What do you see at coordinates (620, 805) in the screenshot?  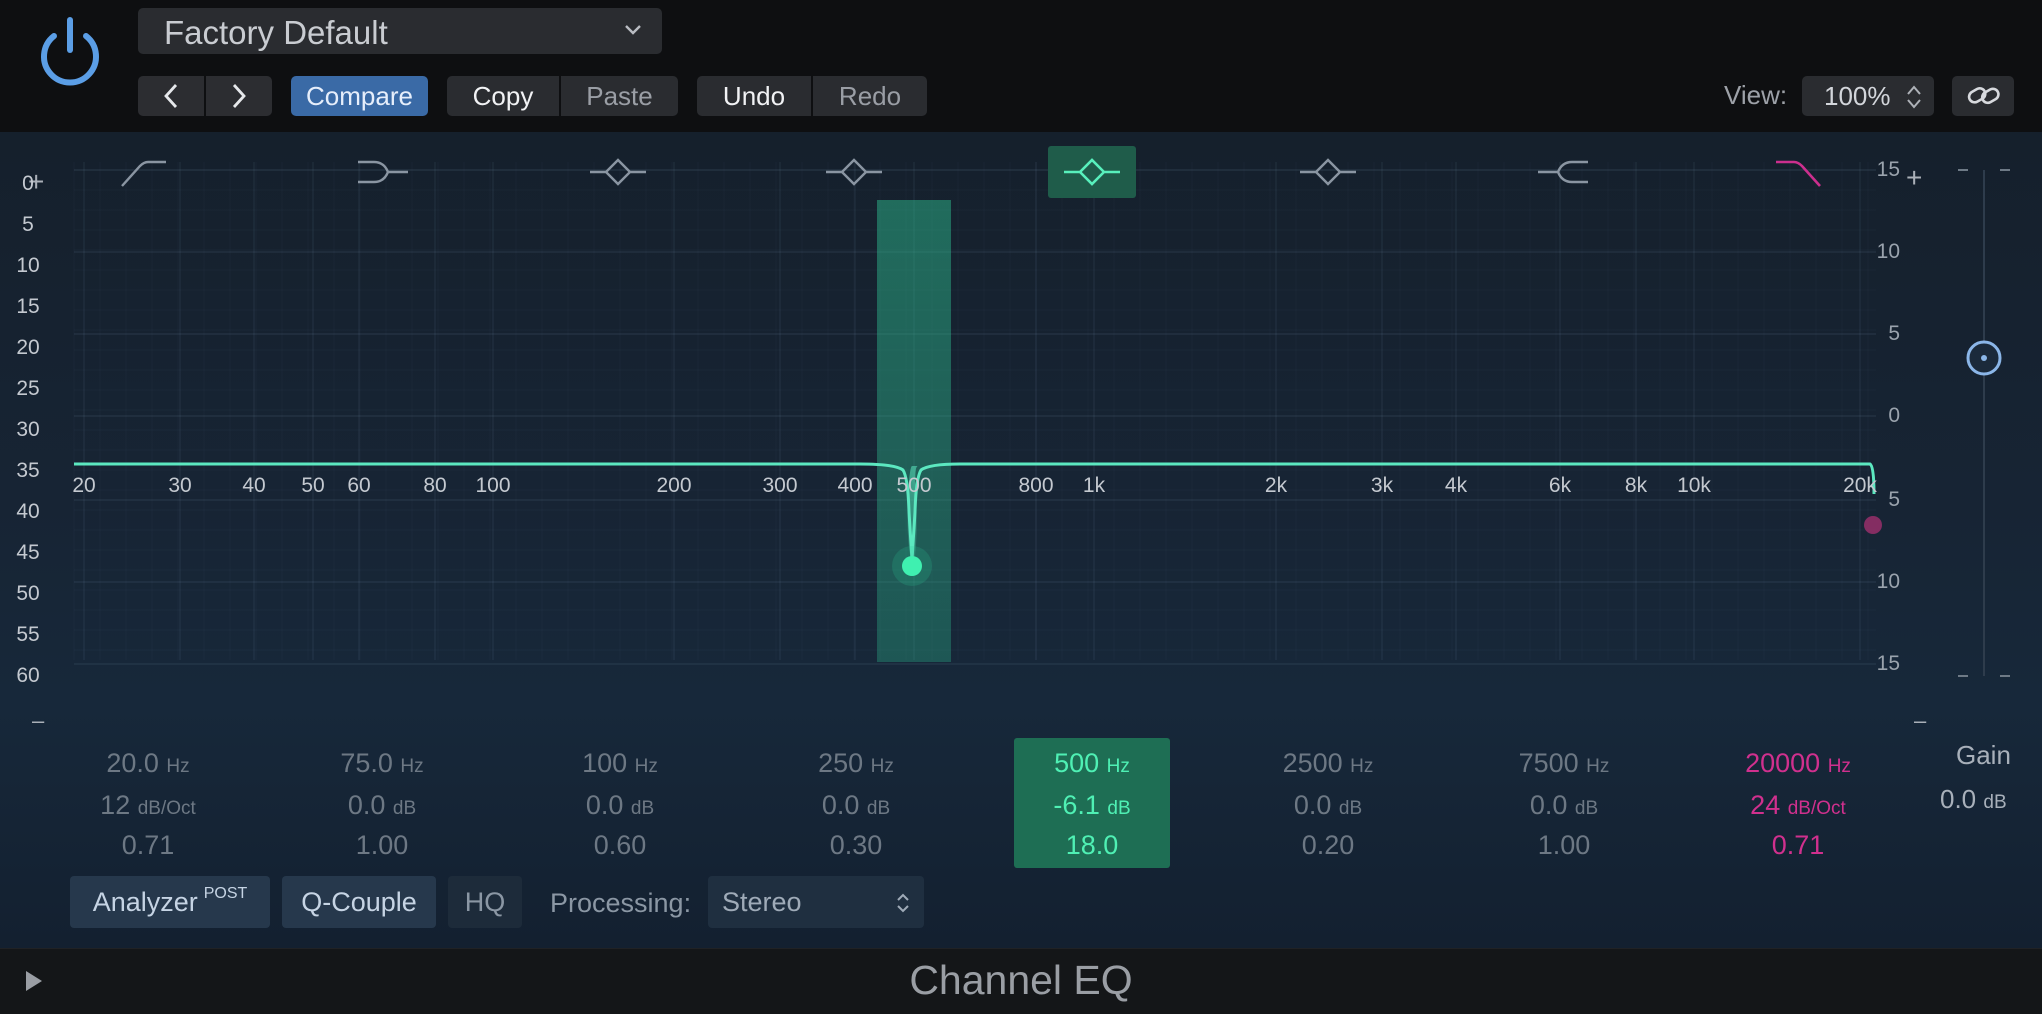 I see `band-3-gain-field: 0.0 dB` at bounding box center [620, 805].